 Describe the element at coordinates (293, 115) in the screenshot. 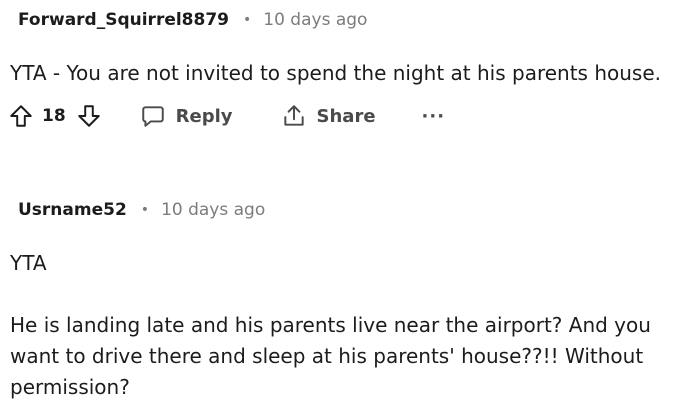

I see `share-icon` at that location.